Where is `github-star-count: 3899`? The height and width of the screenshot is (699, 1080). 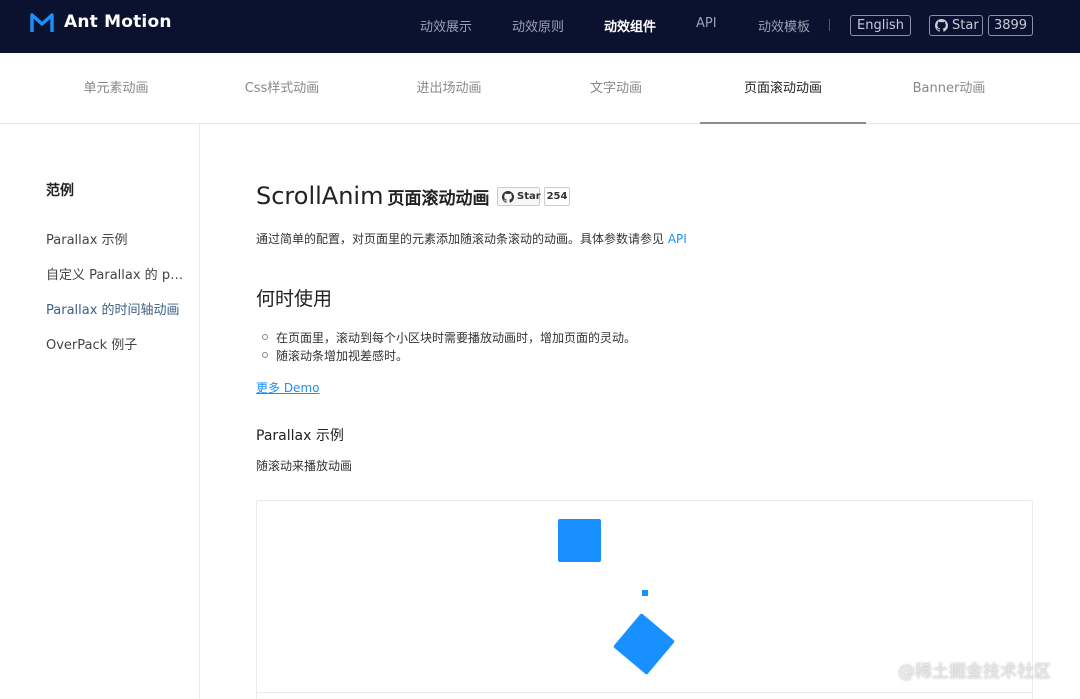 github-star-count: 3899 is located at coordinates (1010, 25).